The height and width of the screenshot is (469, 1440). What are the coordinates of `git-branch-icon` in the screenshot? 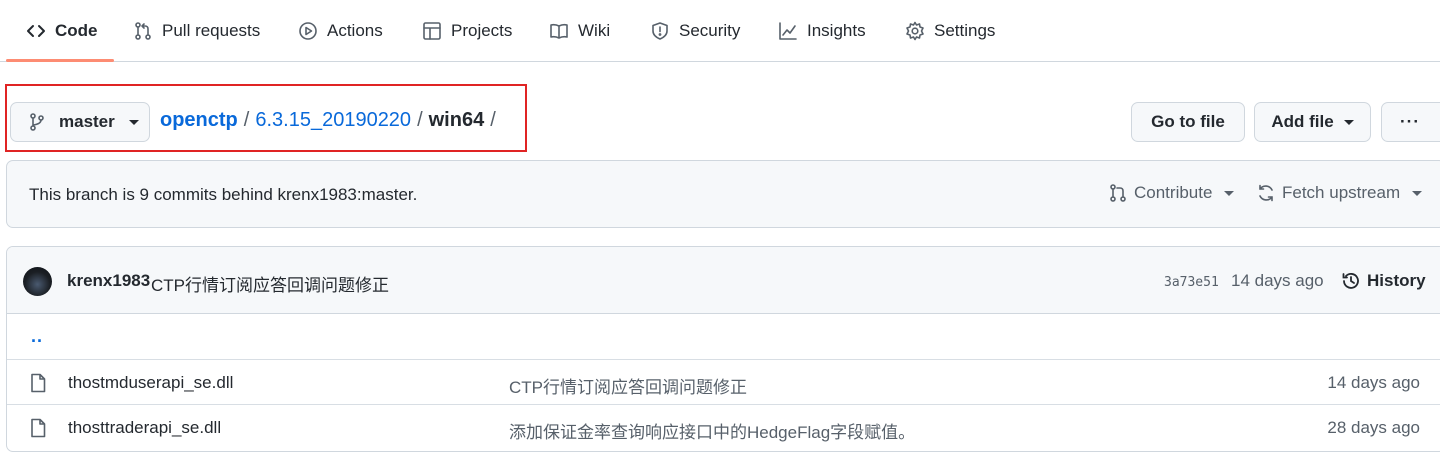 It's located at (37, 122).